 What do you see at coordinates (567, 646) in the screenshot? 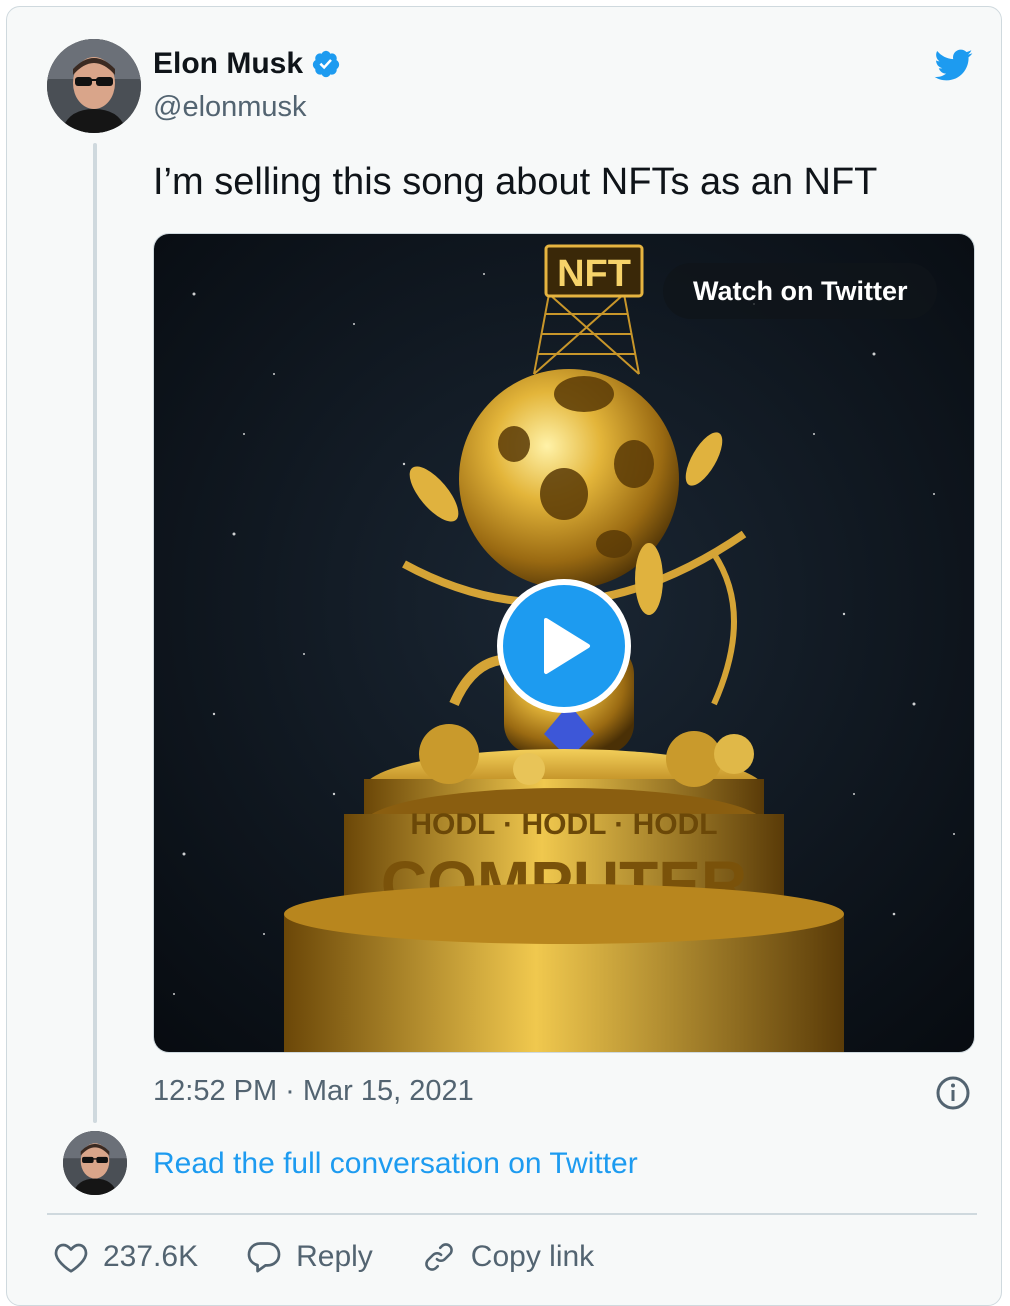
I see `play-icon` at bounding box center [567, 646].